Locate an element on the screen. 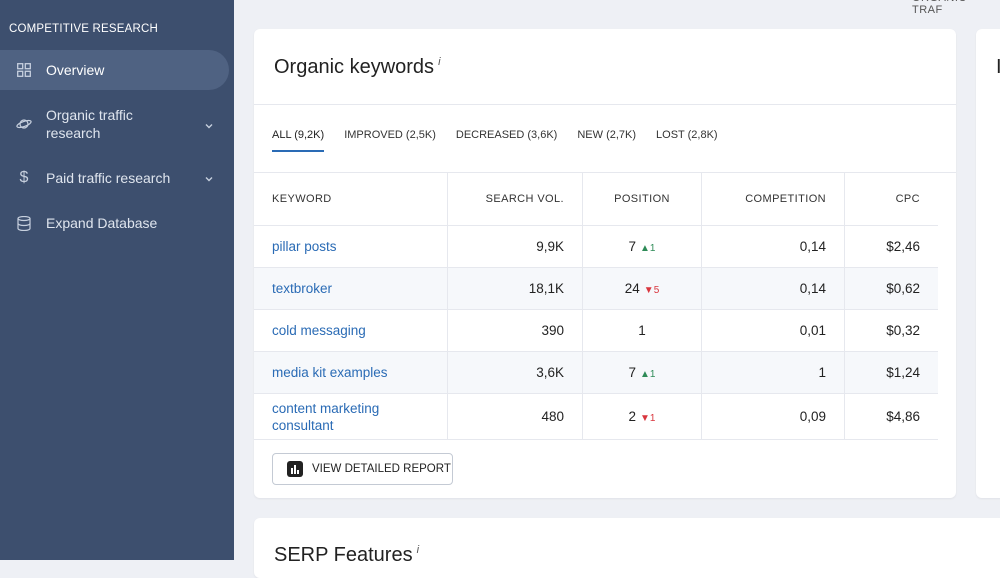 The width and height of the screenshot is (1000, 578). tab-lost: LOST (2,8K) is located at coordinates (687, 140).